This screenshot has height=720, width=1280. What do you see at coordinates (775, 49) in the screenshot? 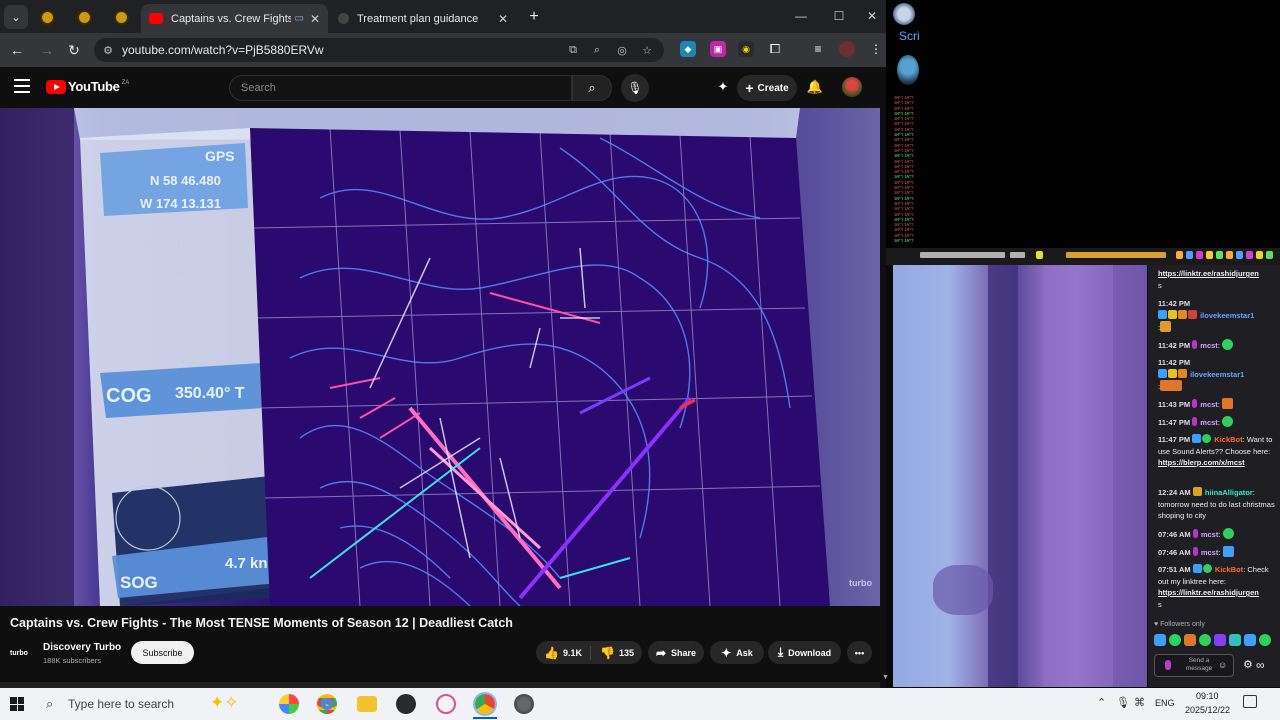
I see `extensions-puzzle-icon: ⧠` at bounding box center [775, 49].